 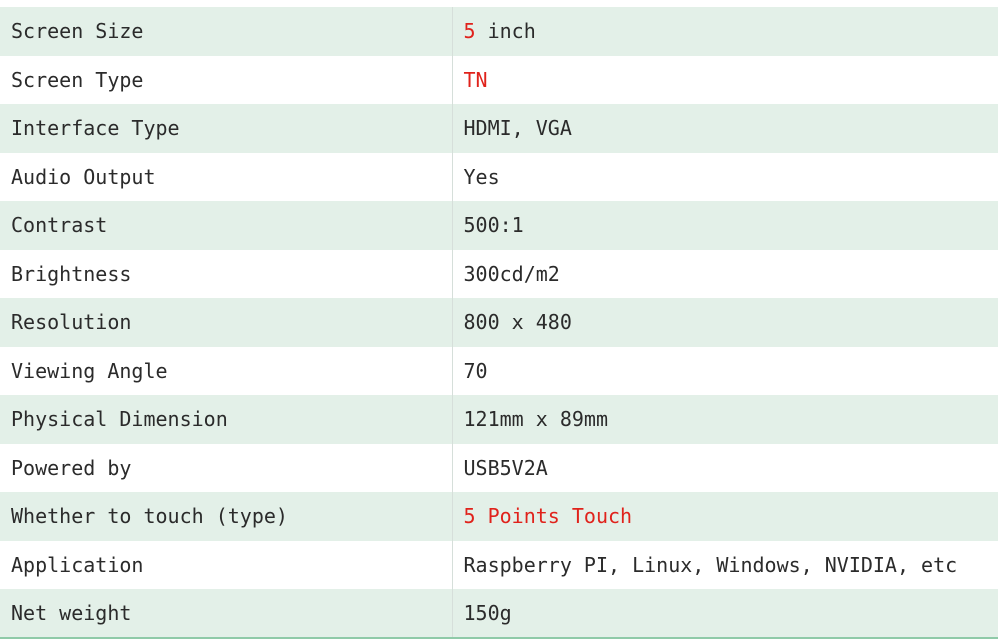 I want to click on spec-label: Screen Type, so click(x=226, y=79).